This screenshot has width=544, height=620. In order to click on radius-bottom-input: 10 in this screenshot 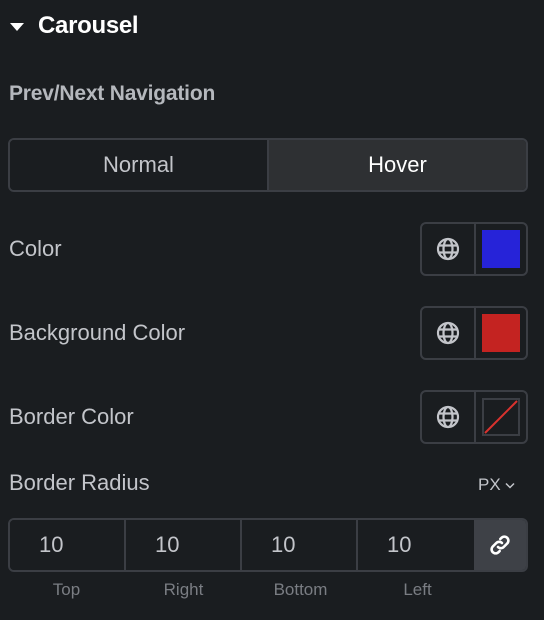, I will do `click(300, 545)`.